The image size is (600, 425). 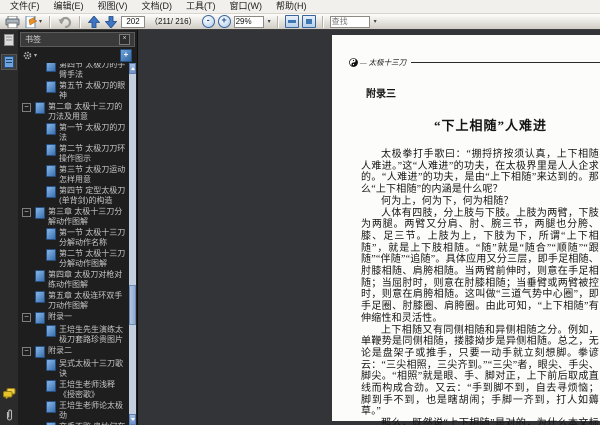 I want to click on zoom-out-button: -, so click(x=208, y=21).